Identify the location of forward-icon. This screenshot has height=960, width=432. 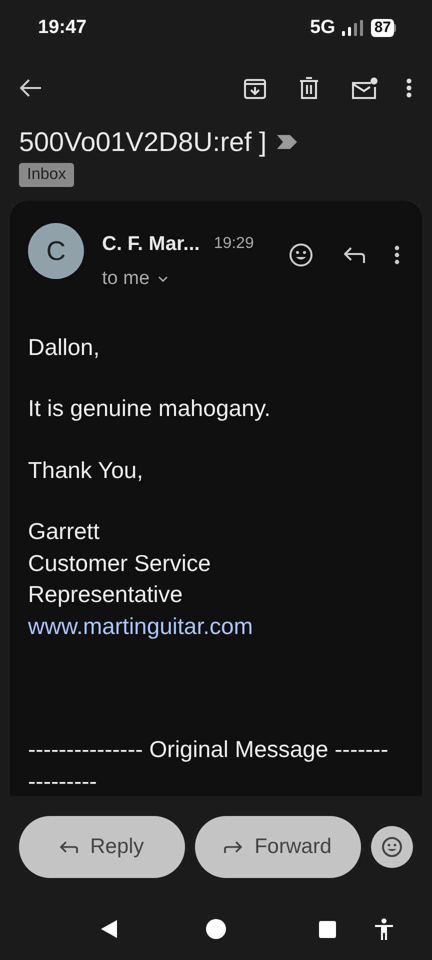
(233, 847).